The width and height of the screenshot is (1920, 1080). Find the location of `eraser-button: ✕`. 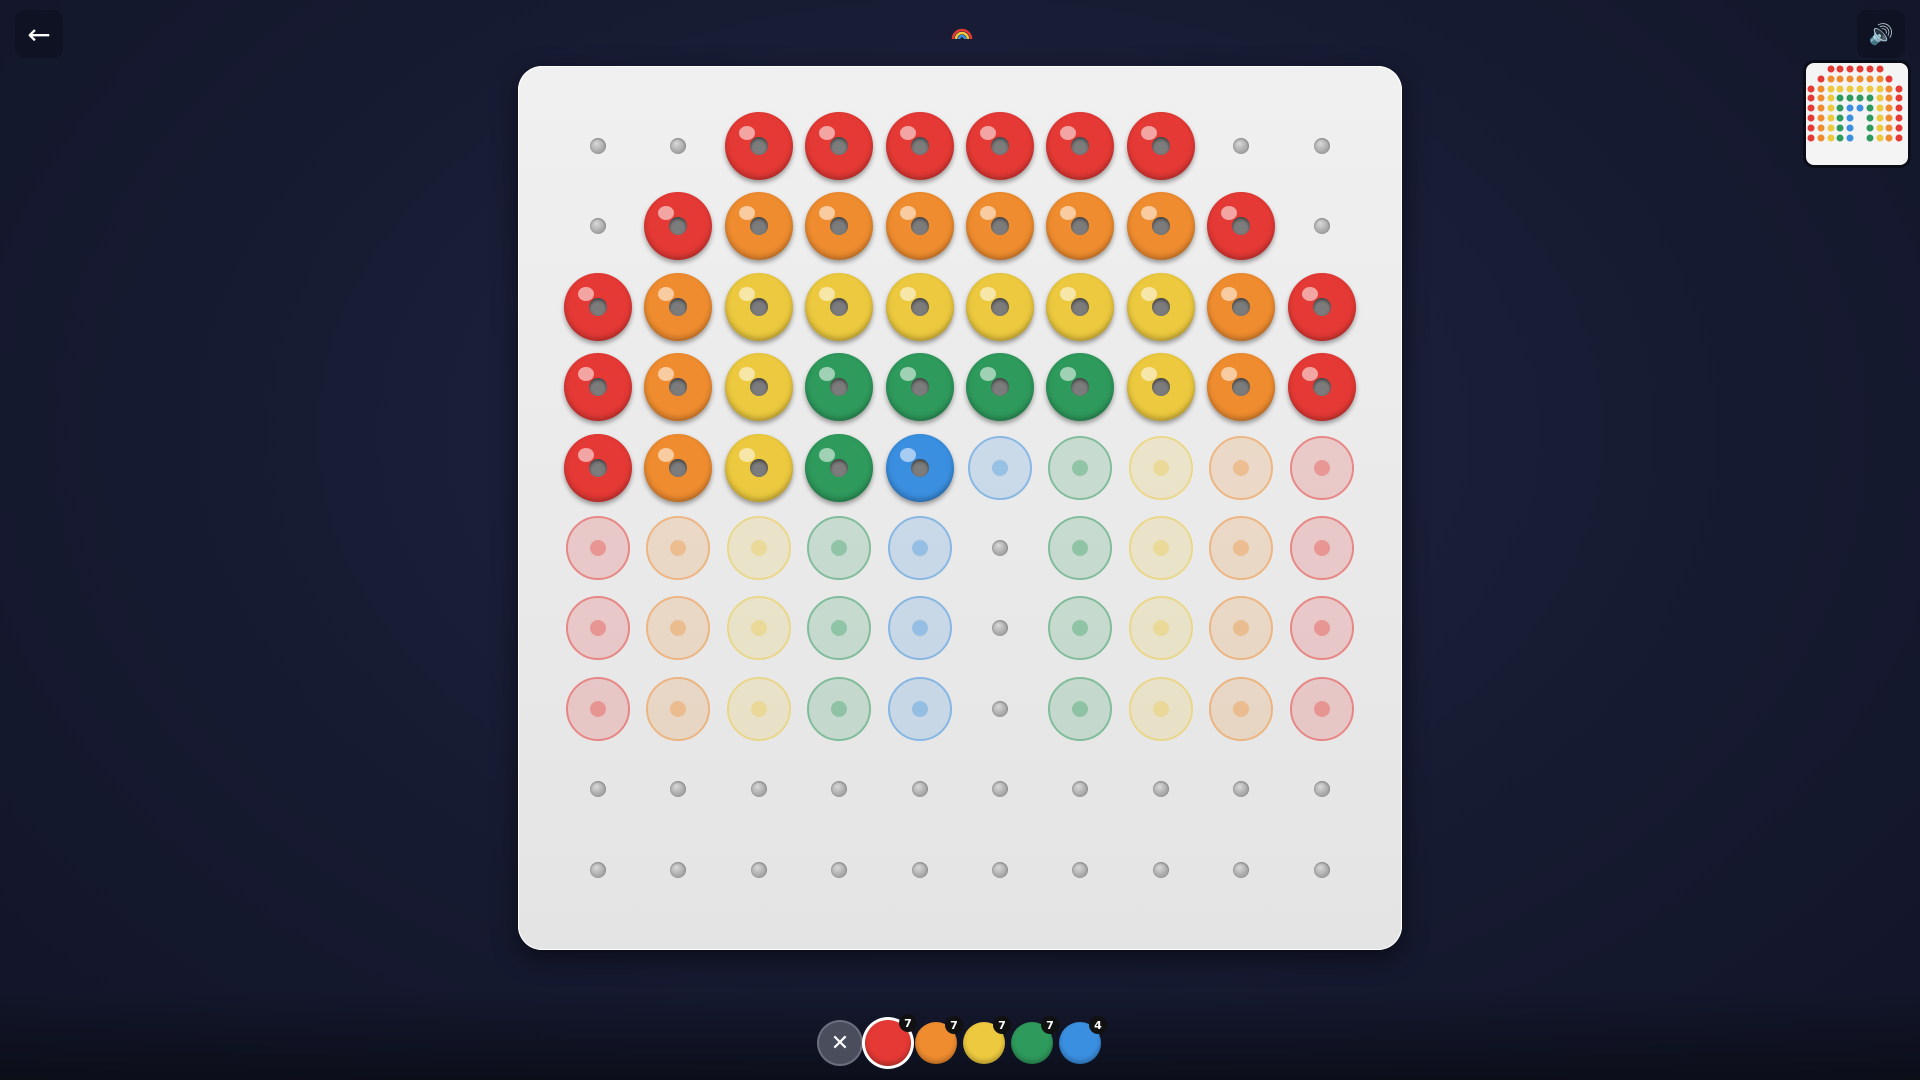

eraser-button: ✕ is located at coordinates (840, 1043).